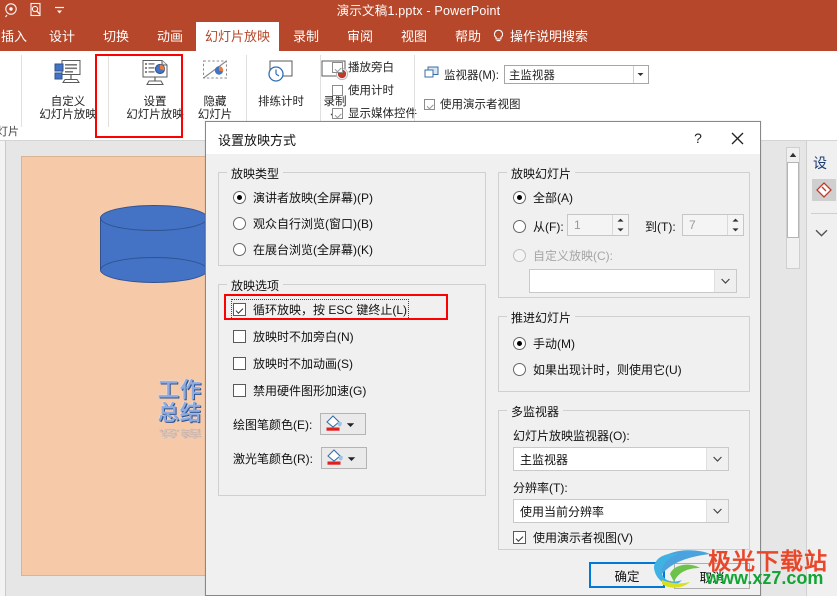 This screenshot has width=837, height=596. Describe the element at coordinates (306, 36) in the screenshot. I see `tab-record: 录制` at that location.